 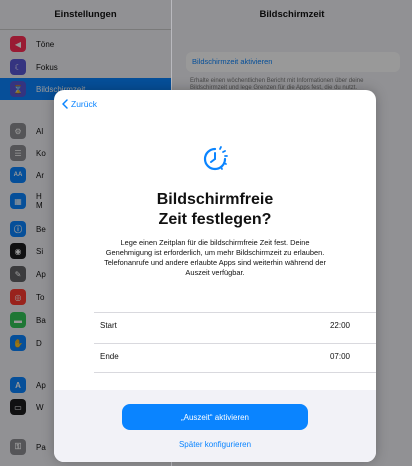 I want to click on sidebar-item-label: Si, so click(x=40, y=251).